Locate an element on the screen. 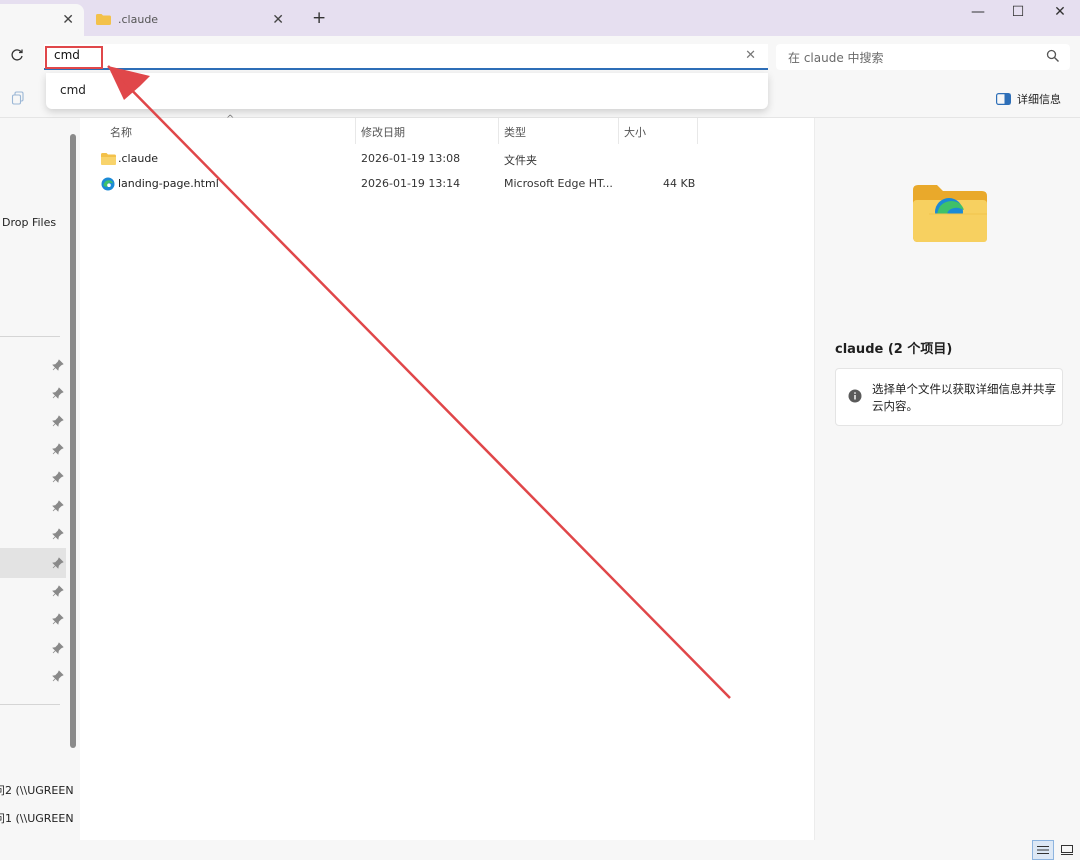 The image size is (1080, 860). file-name: landing-page.html is located at coordinates (168, 183).